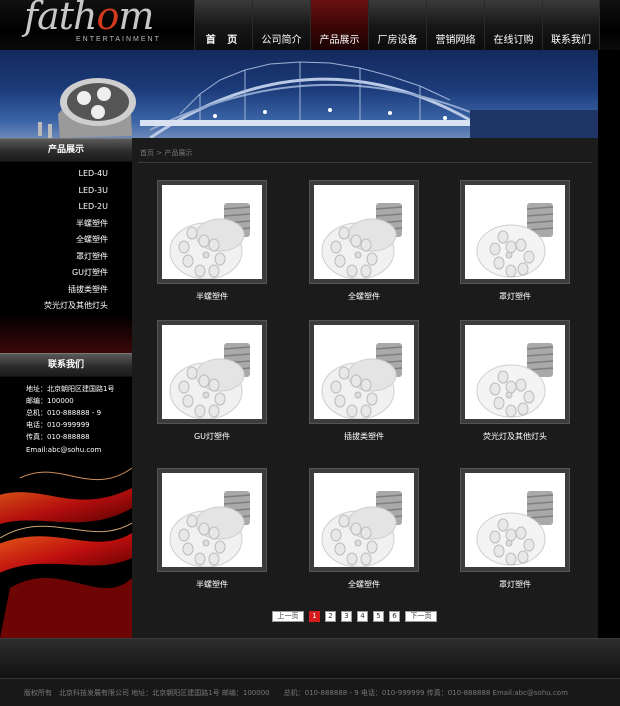 The image size is (620, 706). What do you see at coordinates (50, 400) in the screenshot?
I see `contact-zip: 邮编：100000` at bounding box center [50, 400].